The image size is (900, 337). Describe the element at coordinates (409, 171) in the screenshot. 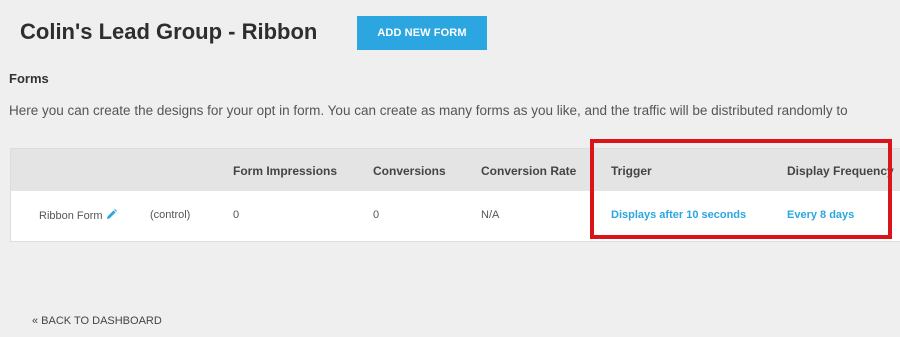

I see `header-conversions: Conversions` at that location.